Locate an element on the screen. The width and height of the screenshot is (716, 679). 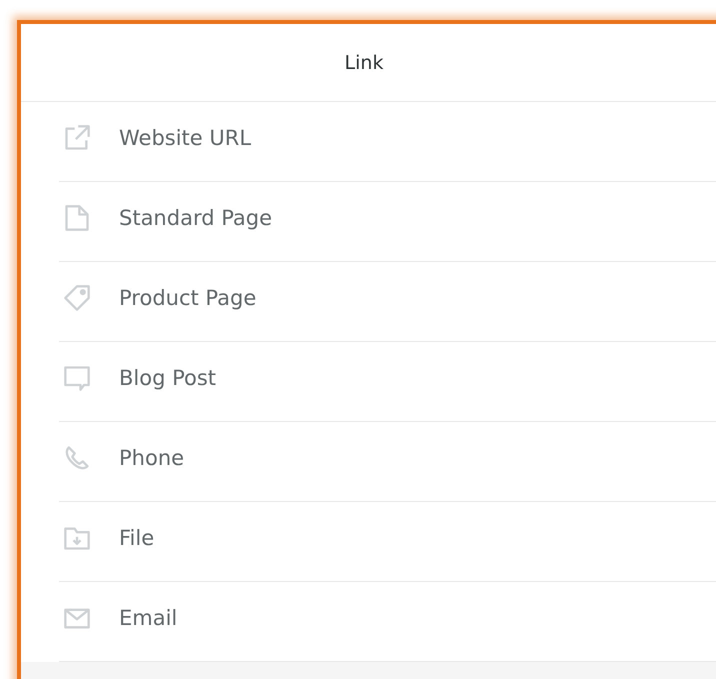
link-type-item: Blog Post is located at coordinates (387, 382).